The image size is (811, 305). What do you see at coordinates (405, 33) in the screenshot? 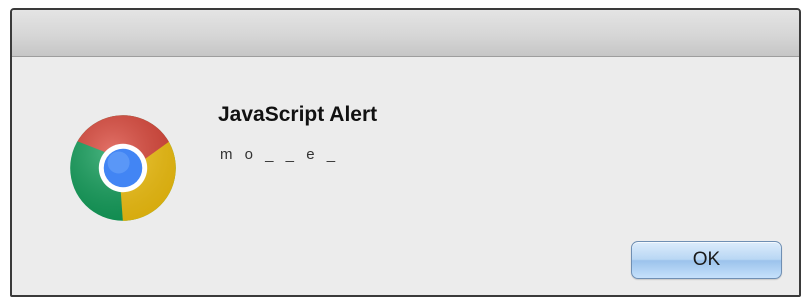
I see `dialog-title-bar` at bounding box center [405, 33].